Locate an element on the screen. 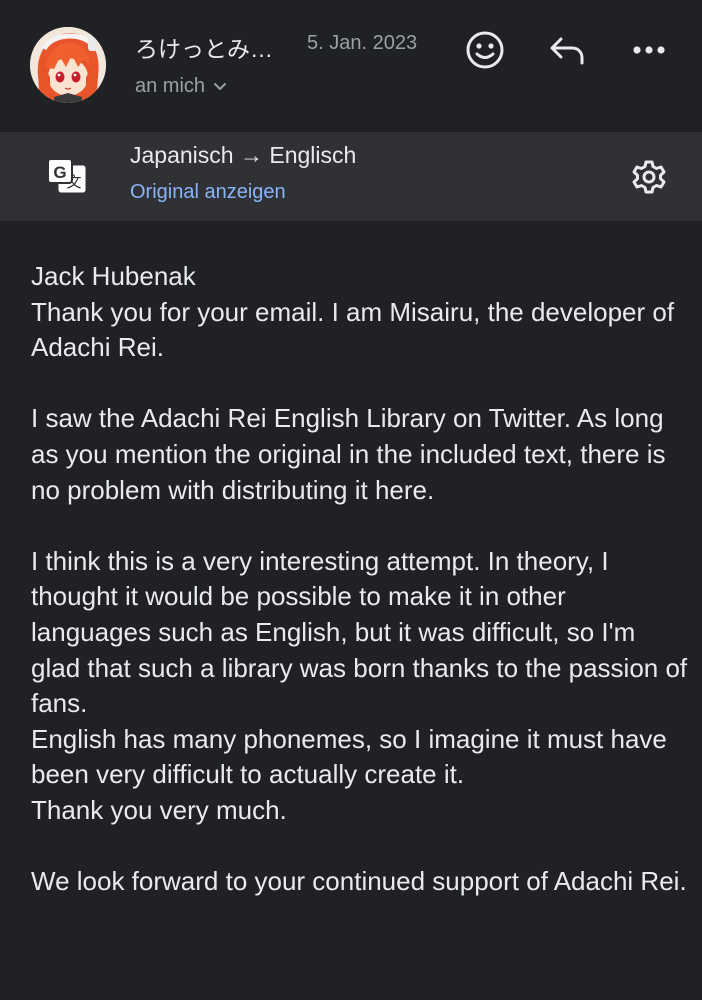  add-reaction-button is located at coordinates (485, 50).